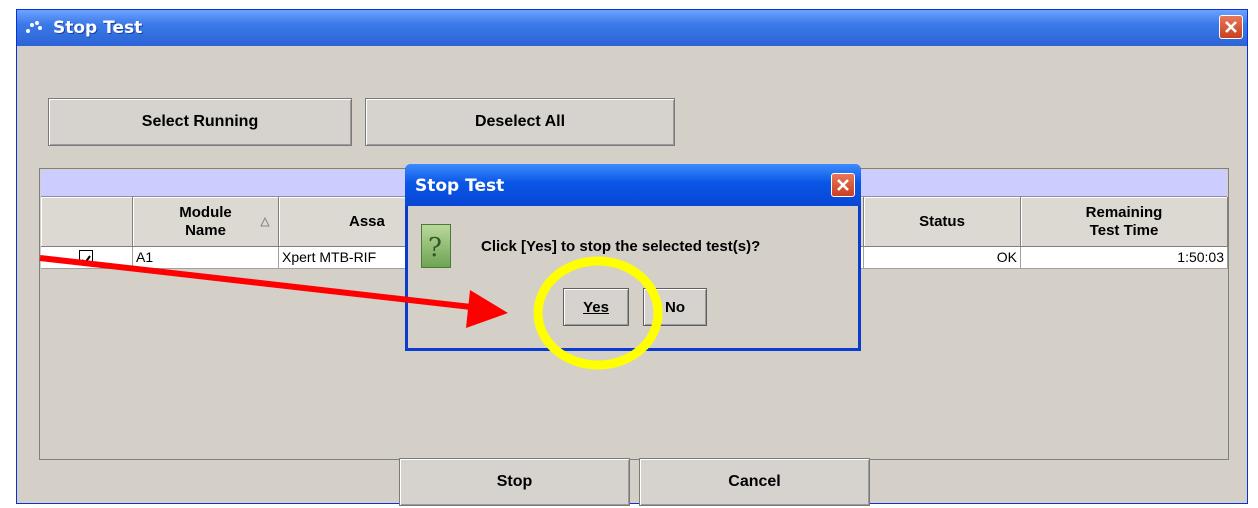 The width and height of the screenshot is (1258, 508). Describe the element at coordinates (265, 222) in the screenshot. I see `sort-ascending-icon` at that location.